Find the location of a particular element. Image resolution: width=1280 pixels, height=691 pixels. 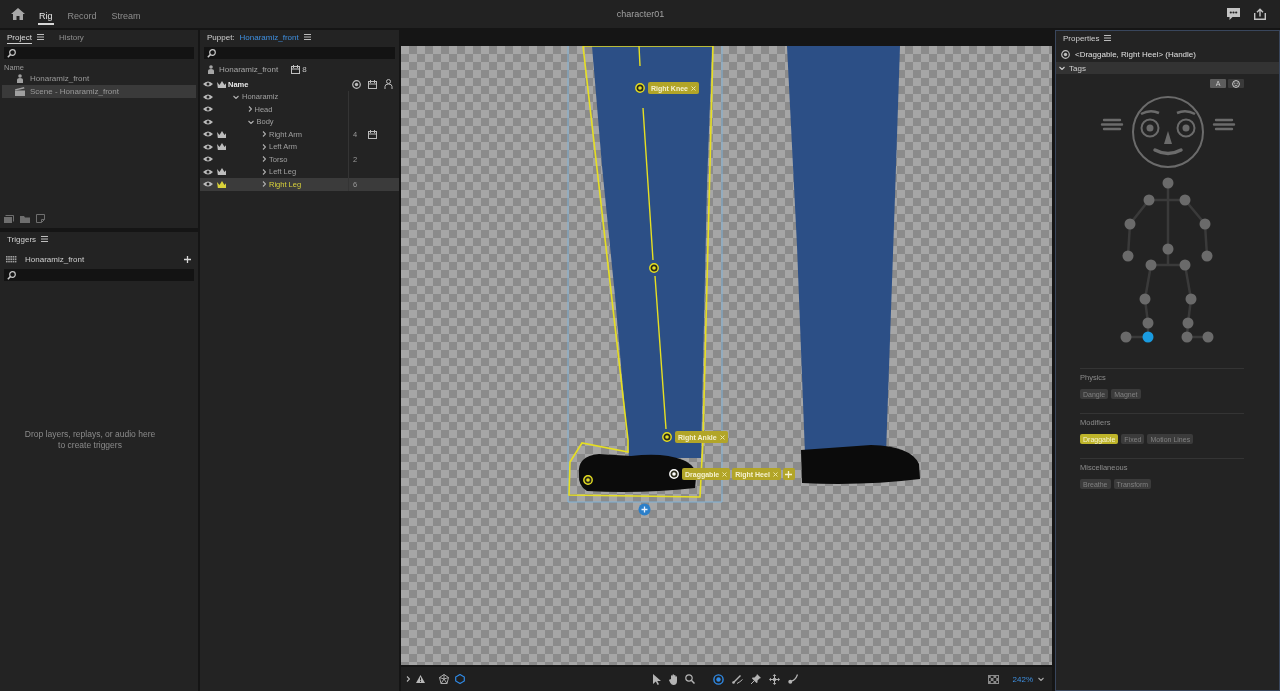

pushpin-icon is located at coordinates (755, 679).